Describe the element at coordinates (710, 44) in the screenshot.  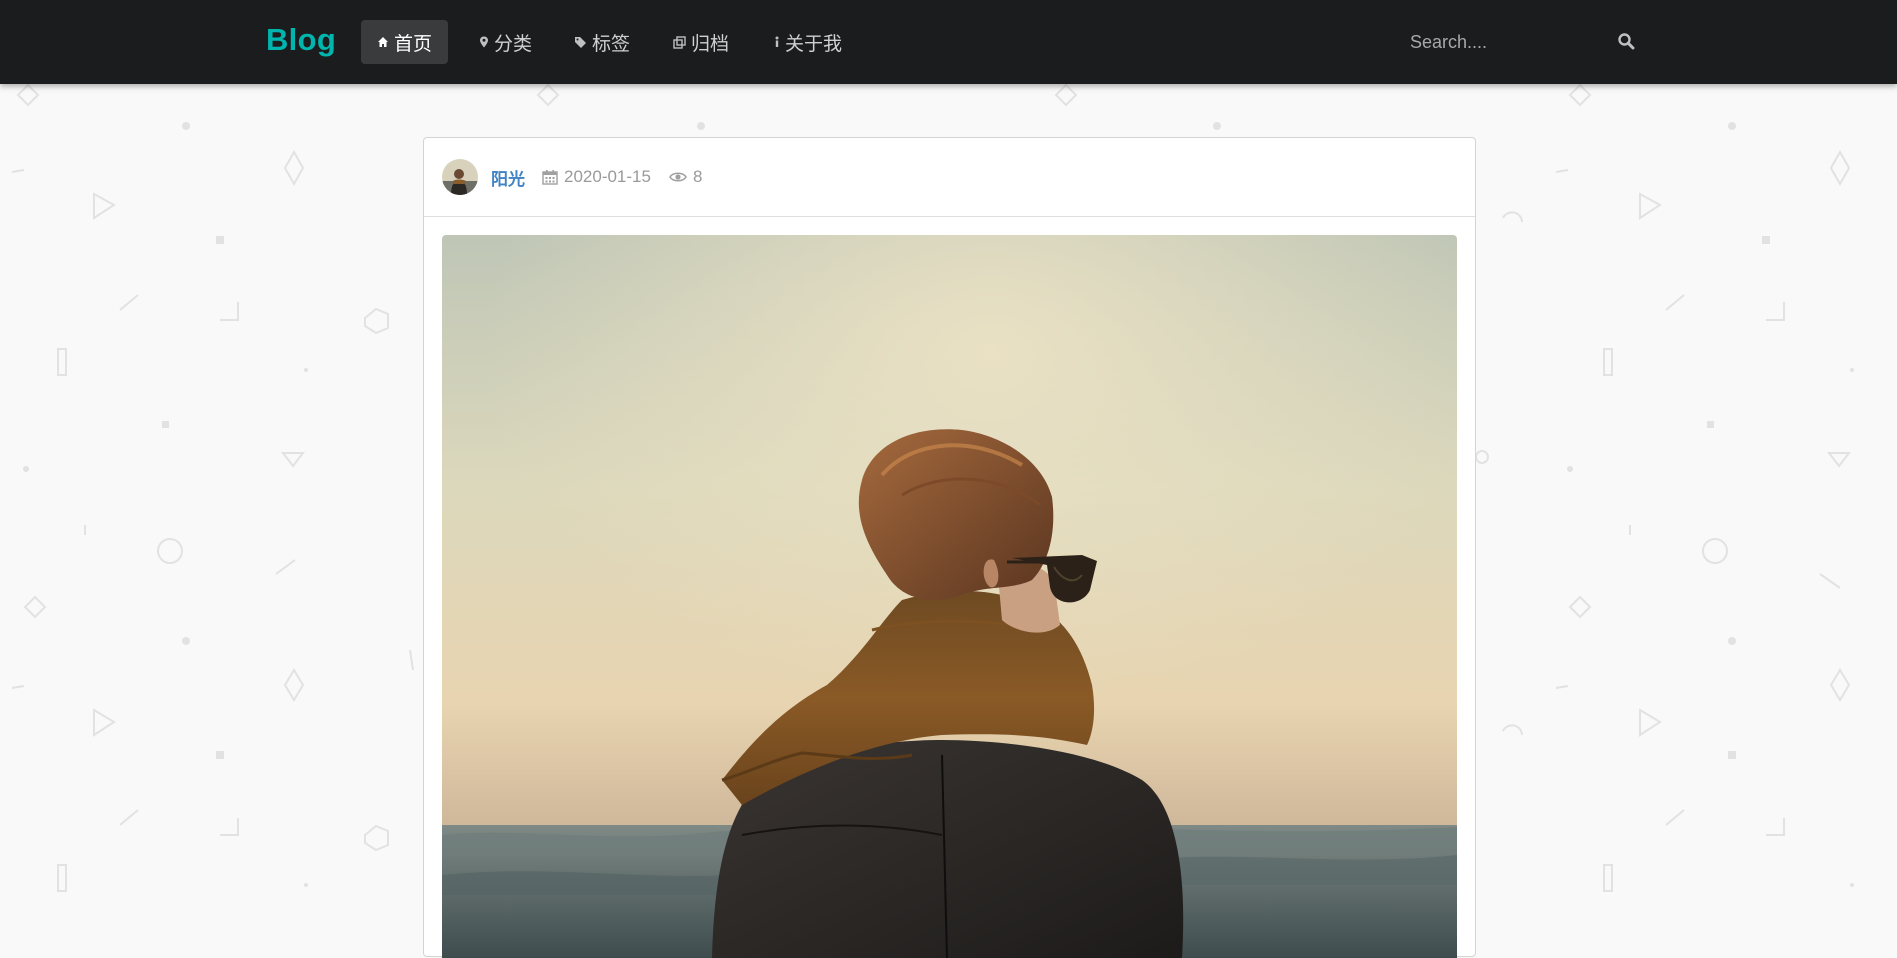
I see `nav-item-label: 归档` at that location.